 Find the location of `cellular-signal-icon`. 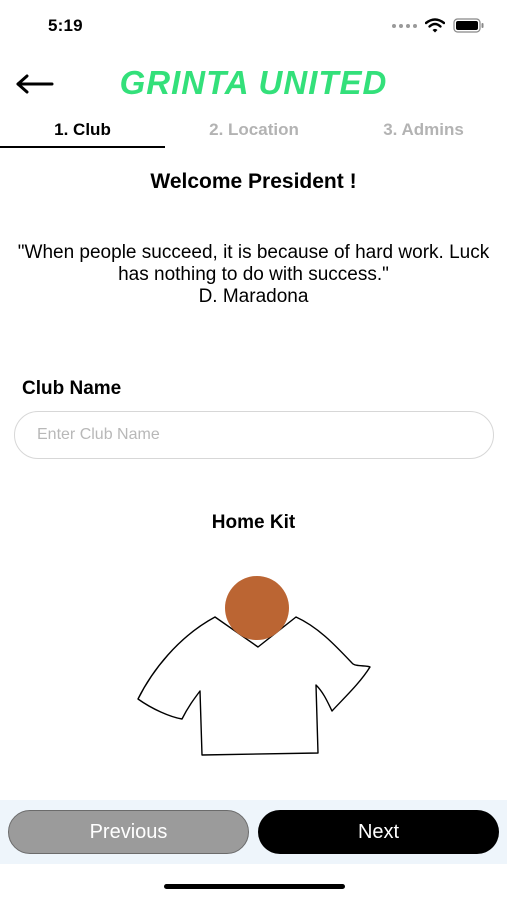

cellular-signal-icon is located at coordinates (404, 25).